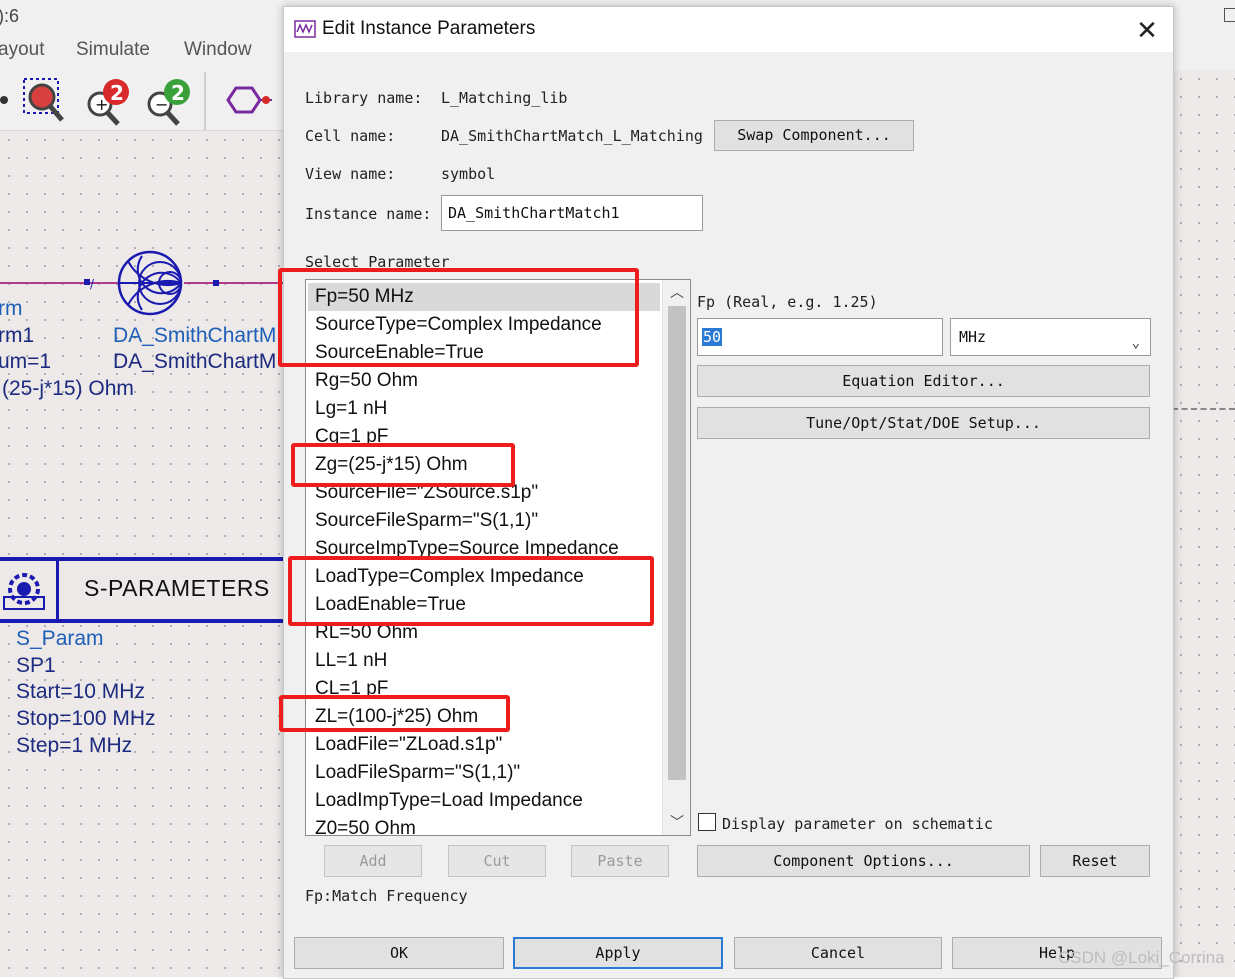 Image resolution: width=1235 pixels, height=979 pixels. I want to click on paste-button: Paste, so click(620, 861).